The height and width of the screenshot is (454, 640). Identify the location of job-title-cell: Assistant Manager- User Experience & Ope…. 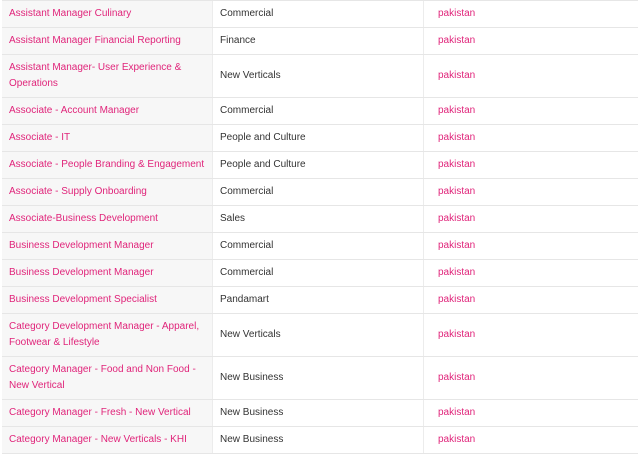
(107, 76).